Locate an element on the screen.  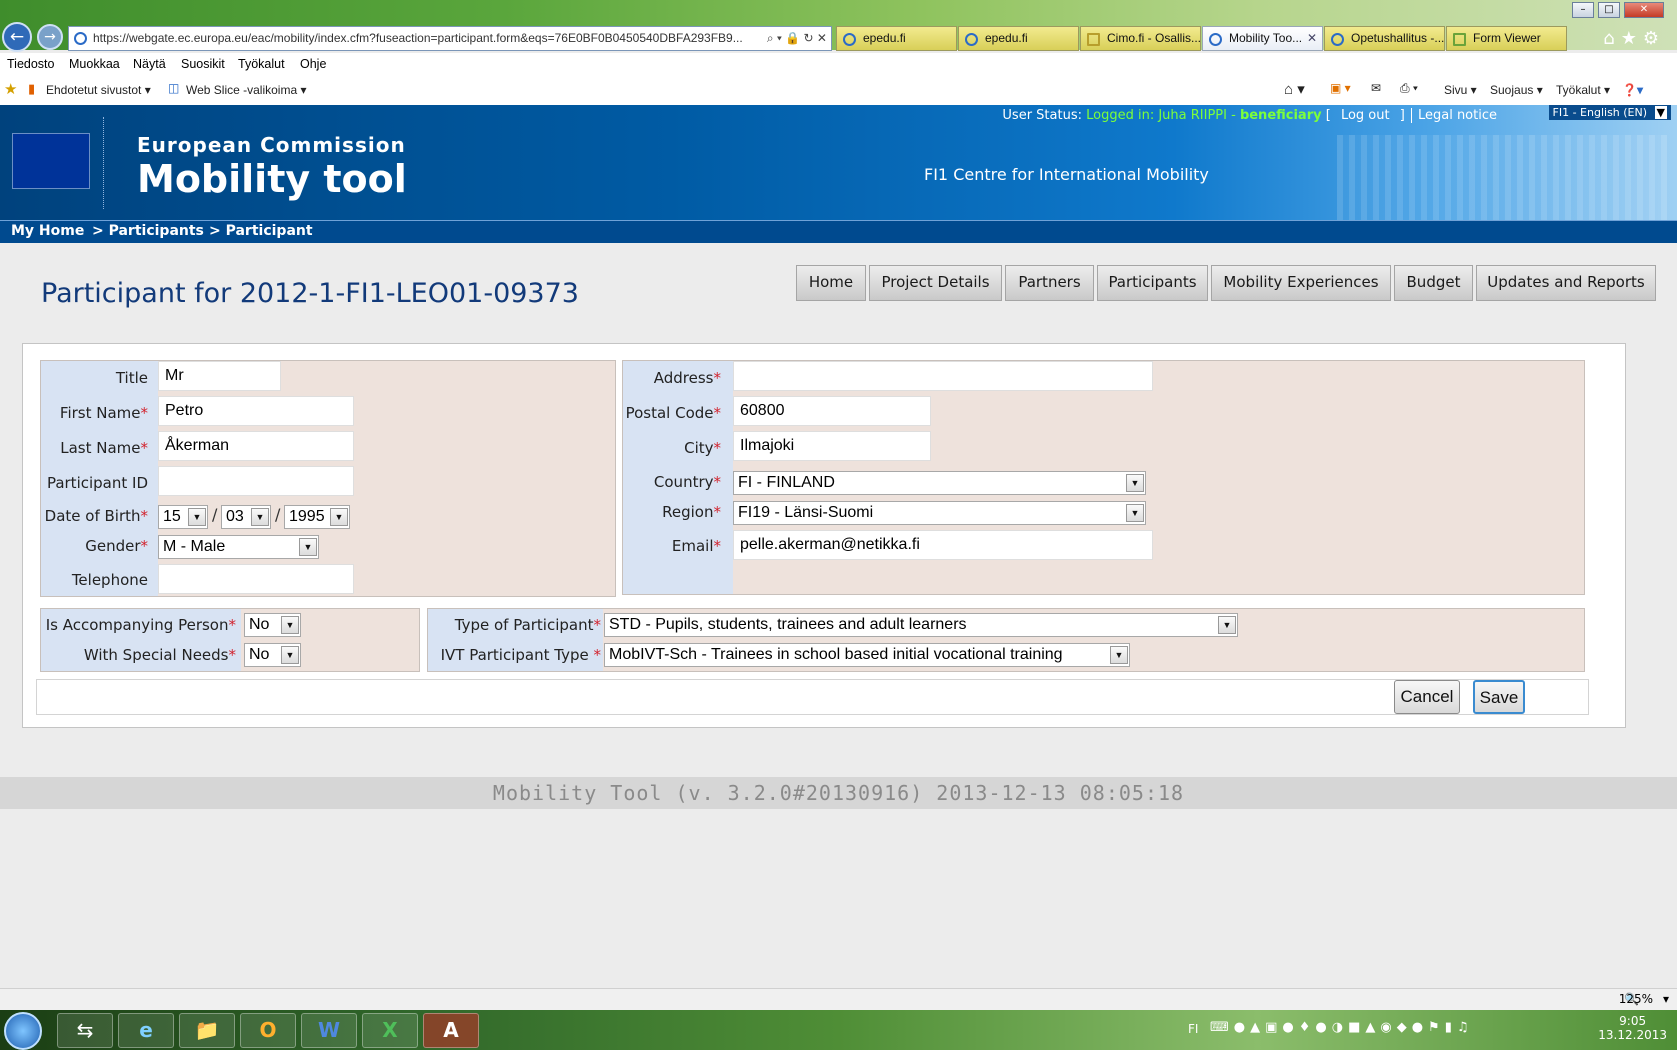
tab-budget: Budget is located at coordinates (1433, 283).